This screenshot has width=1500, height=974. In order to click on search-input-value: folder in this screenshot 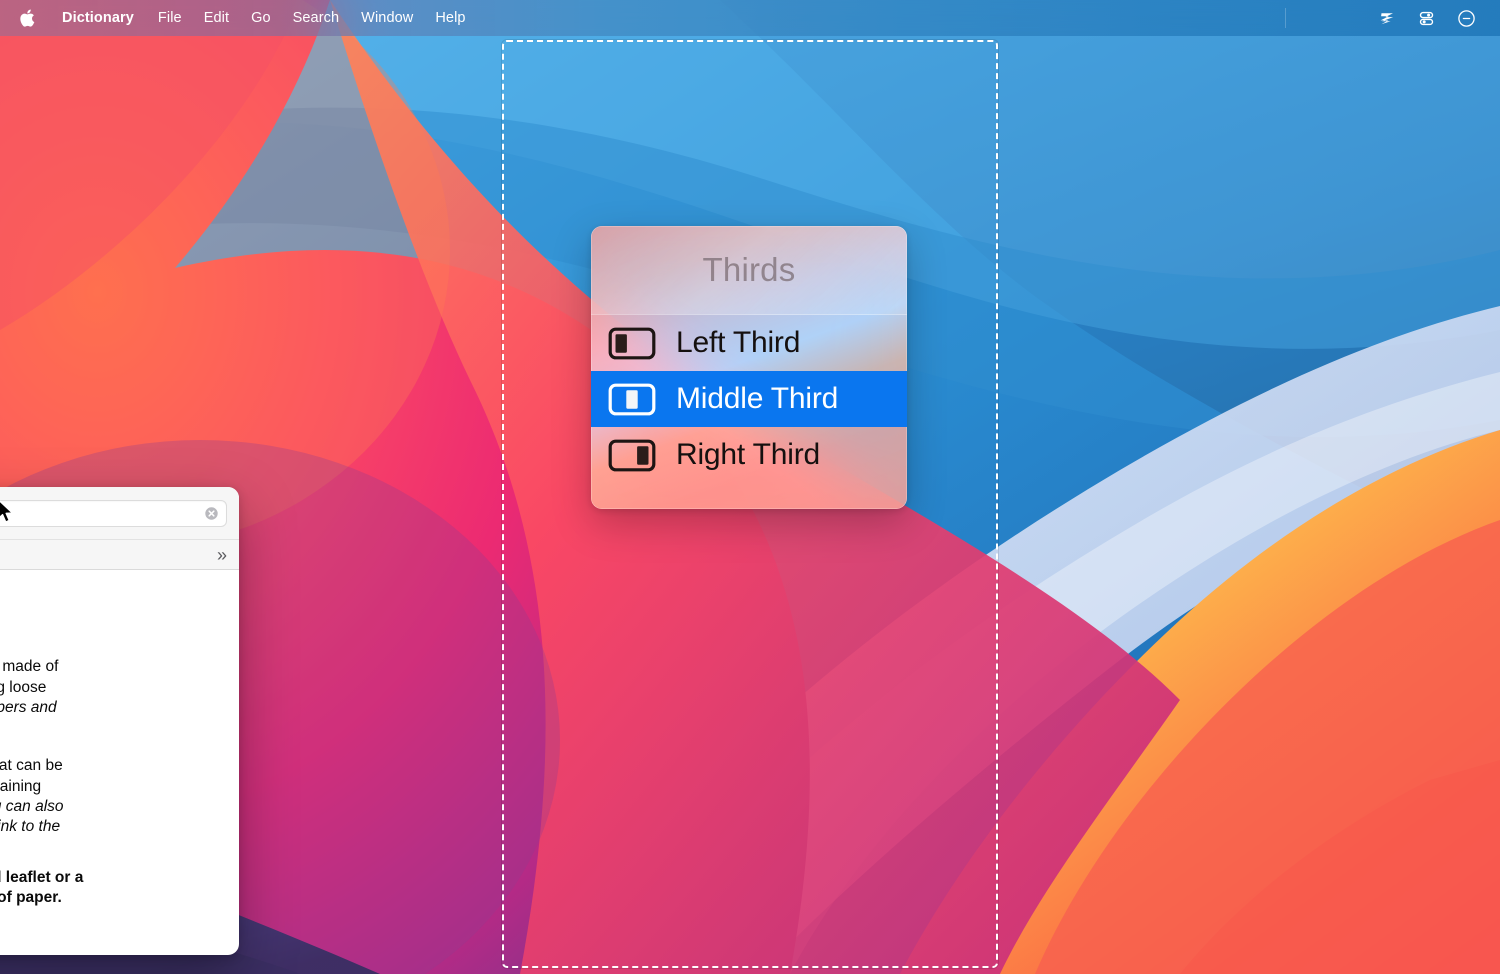, I will do `click(98, 513)`.